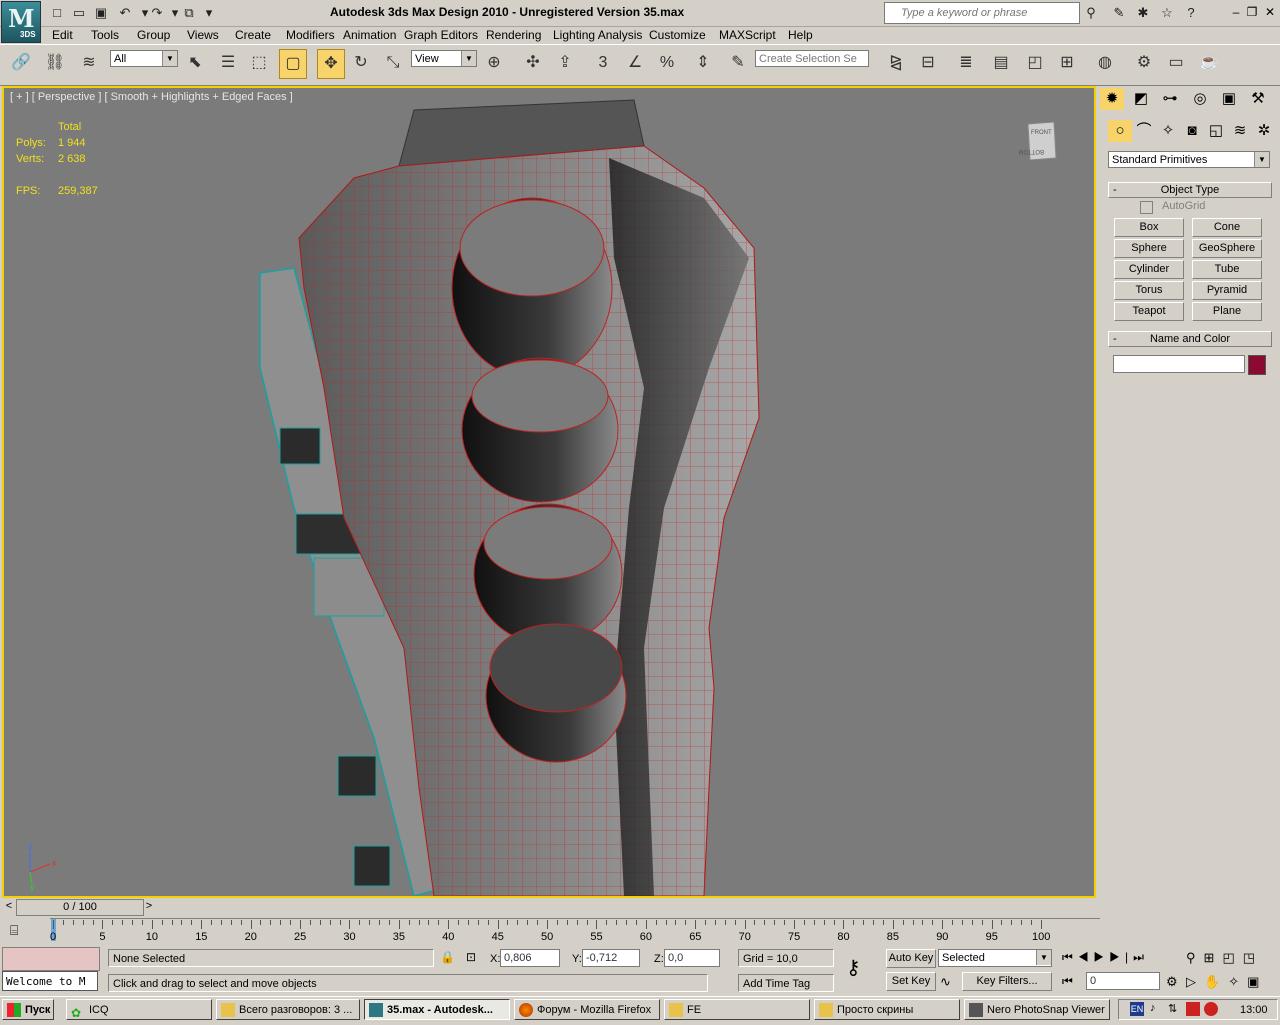  I want to click on set-key-button: Set Key, so click(911, 981).